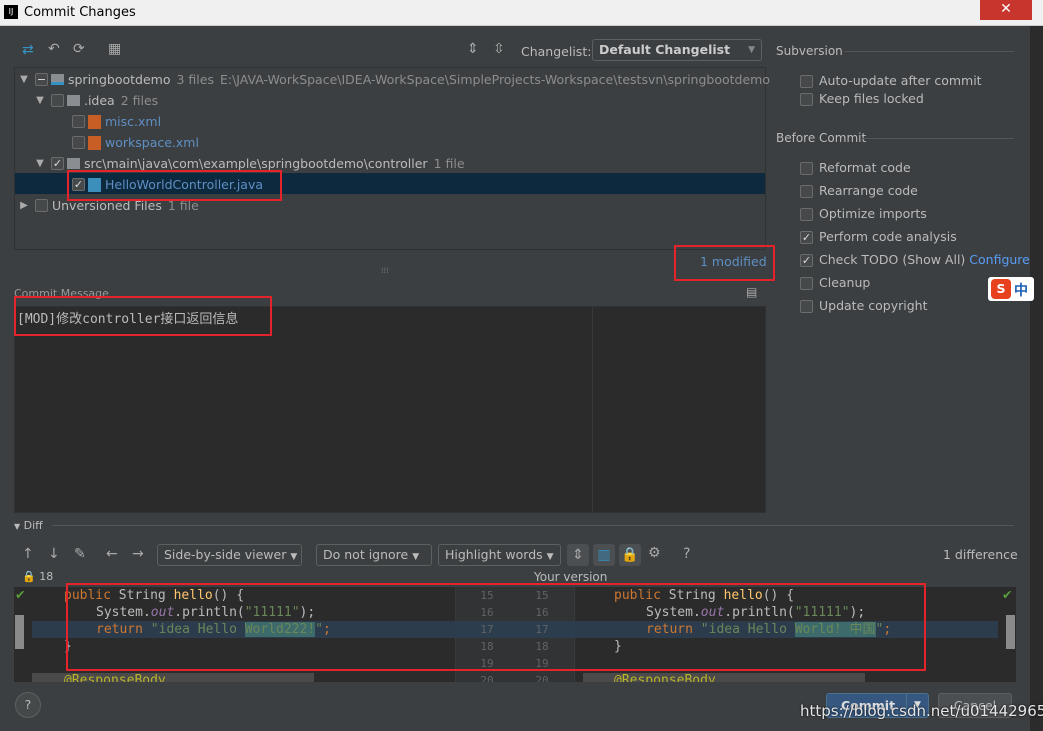 The image size is (1043, 731). What do you see at coordinates (79, 49) in the screenshot?
I see `refresh-icon: ⟳` at bounding box center [79, 49].